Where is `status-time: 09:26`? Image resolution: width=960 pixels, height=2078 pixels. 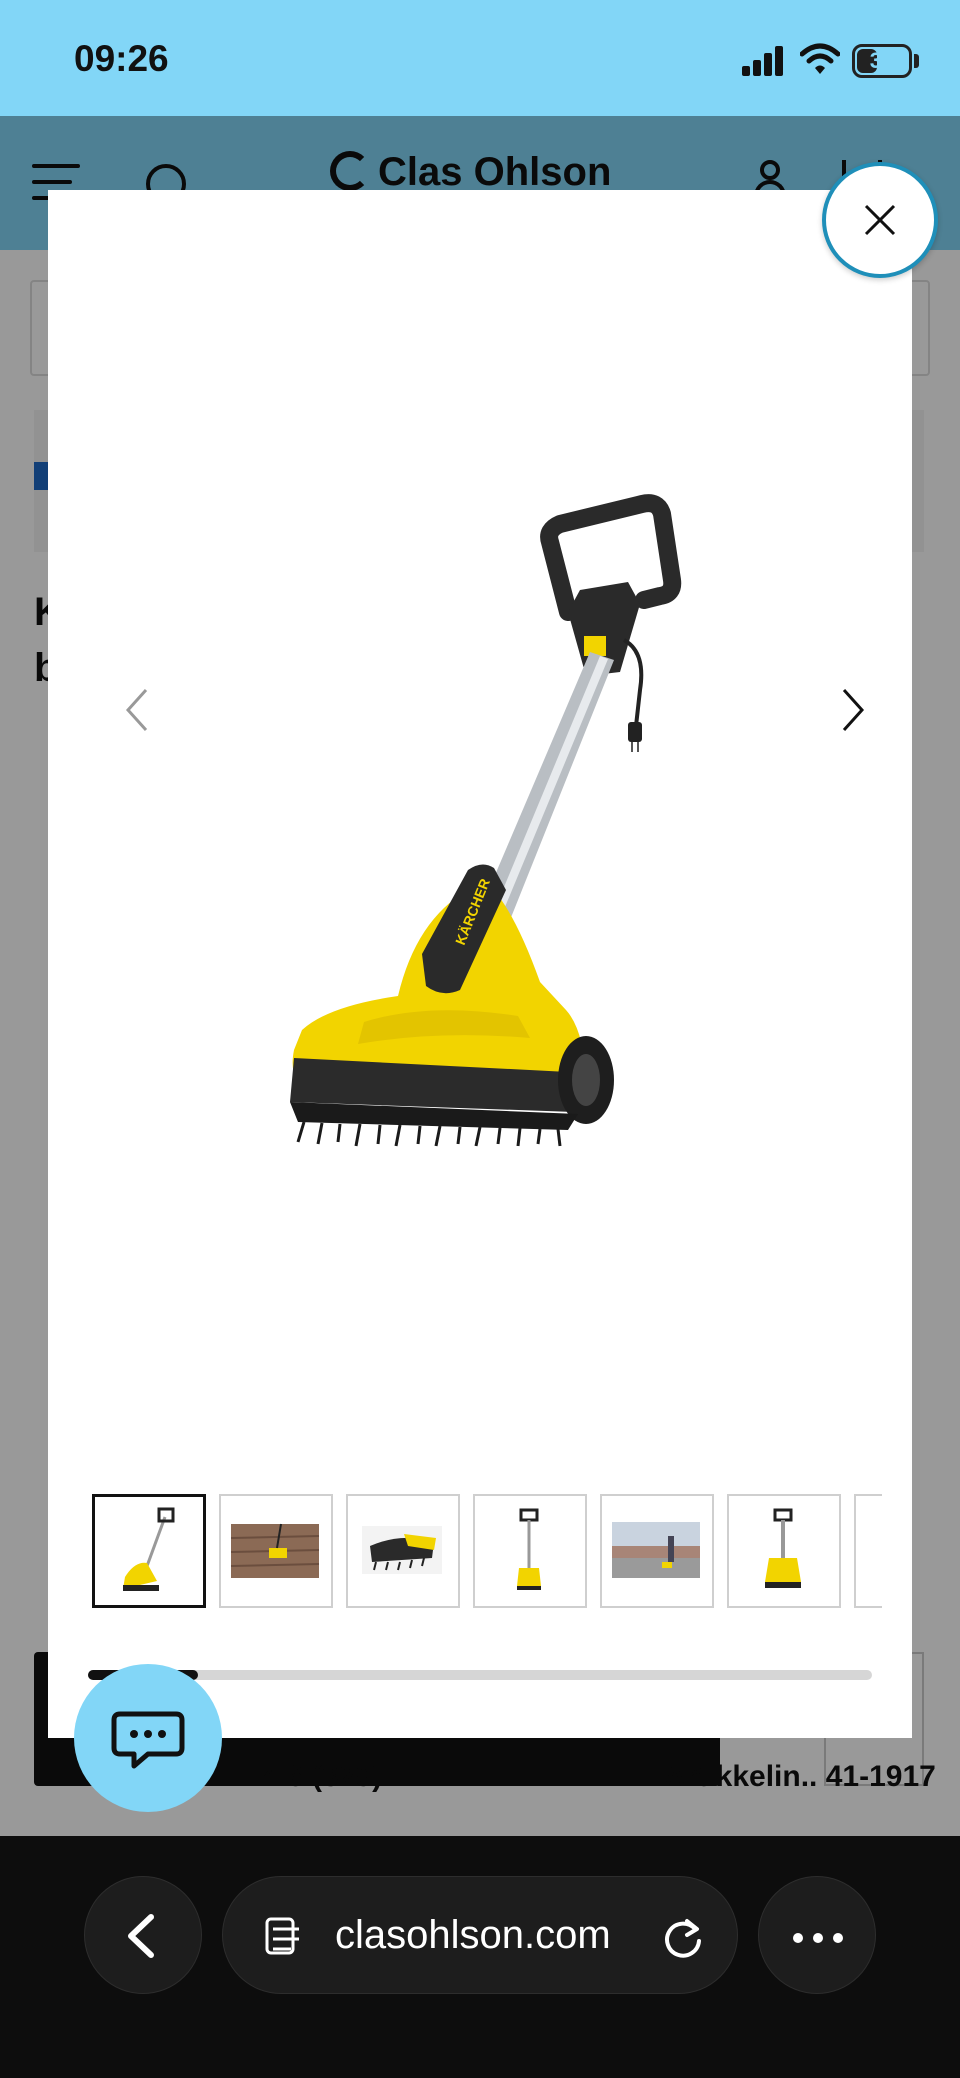
status-time: 09:26 is located at coordinates (121, 58).